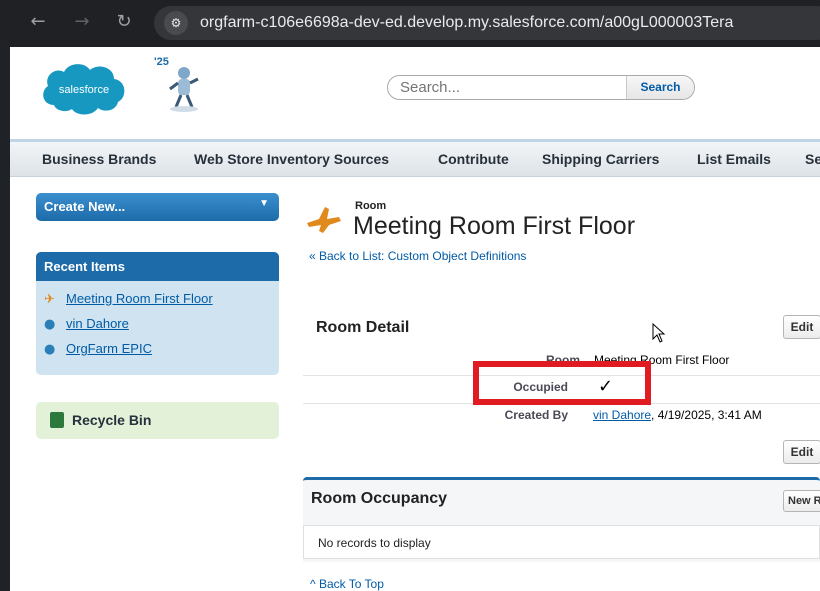 This screenshot has width=820, height=591. I want to click on release-badge: '25, so click(161, 62).